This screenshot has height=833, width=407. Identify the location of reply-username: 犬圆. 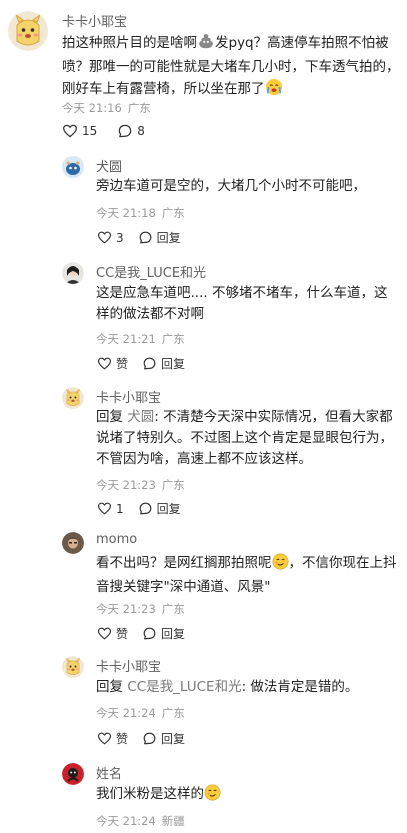
(109, 165).